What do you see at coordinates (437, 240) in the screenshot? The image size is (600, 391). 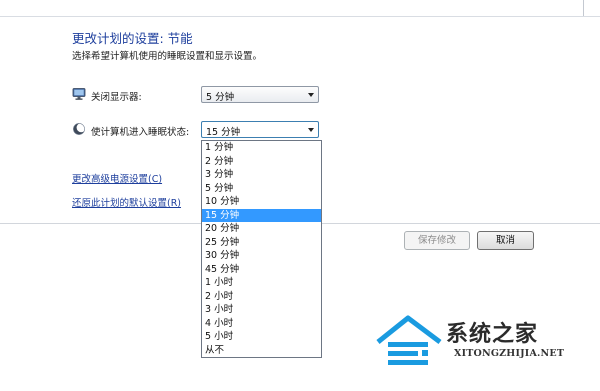 I see `save-button: 保存修改` at bounding box center [437, 240].